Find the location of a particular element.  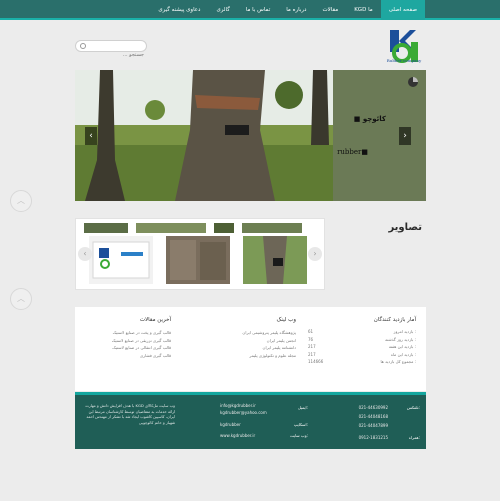

nav-item-claims: دعاوی پیشنه گیری is located at coordinates (179, 10).